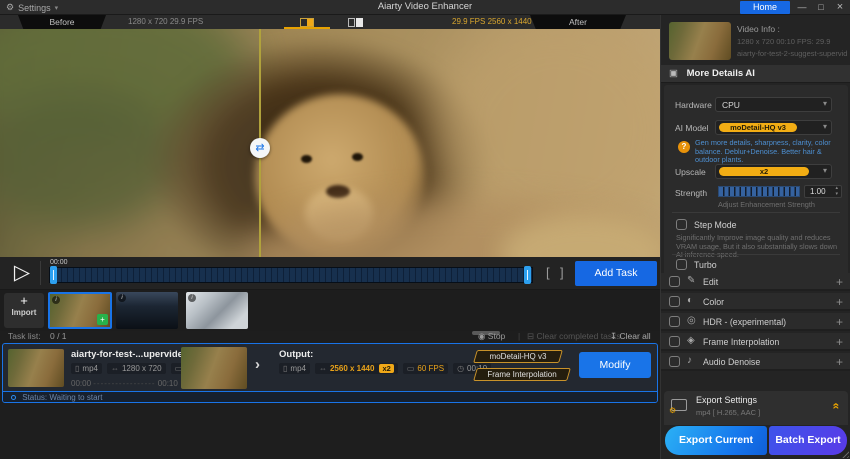  I want to click on audio-denoise-checkbox, so click(674, 361).